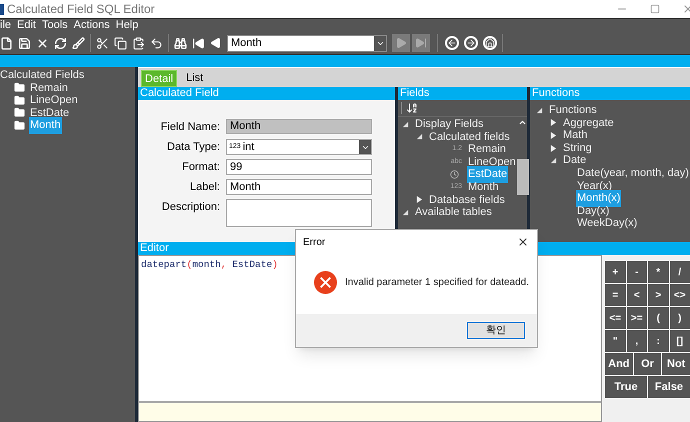  I want to click on ok-button: 확인, so click(496, 330).